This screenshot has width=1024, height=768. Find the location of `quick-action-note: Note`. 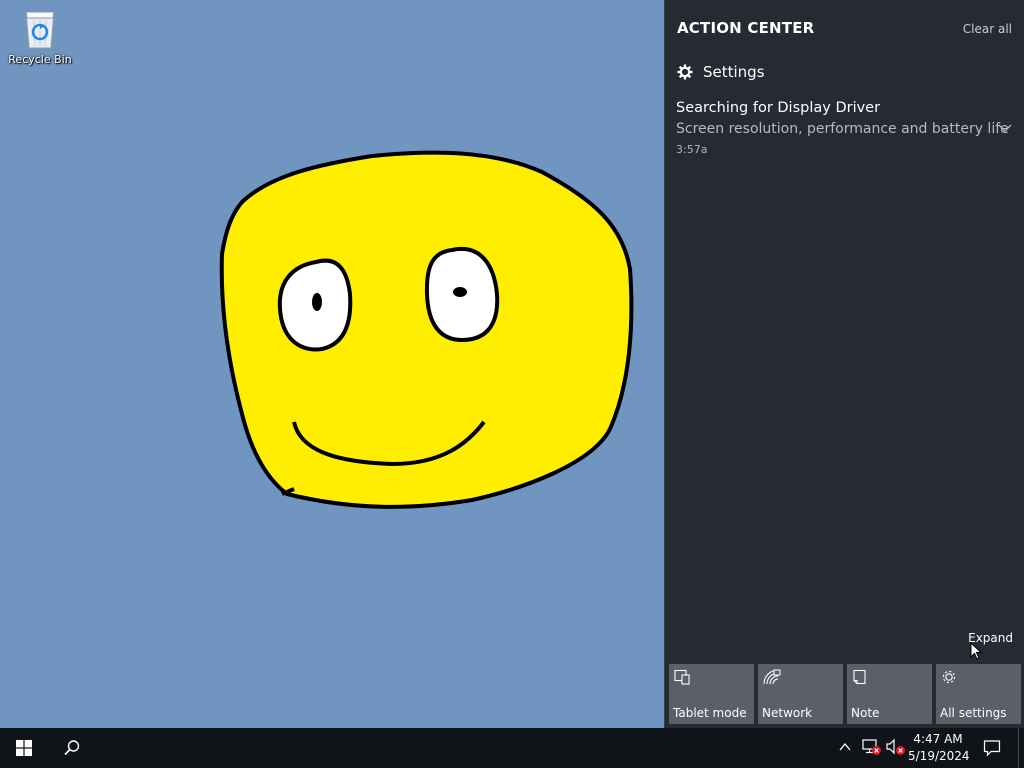

quick-action-note: Note is located at coordinates (889, 694).